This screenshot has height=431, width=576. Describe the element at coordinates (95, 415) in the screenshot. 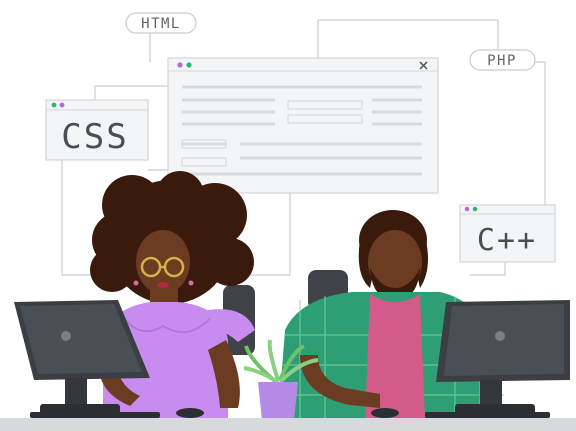

I see `keyboard-left` at that location.